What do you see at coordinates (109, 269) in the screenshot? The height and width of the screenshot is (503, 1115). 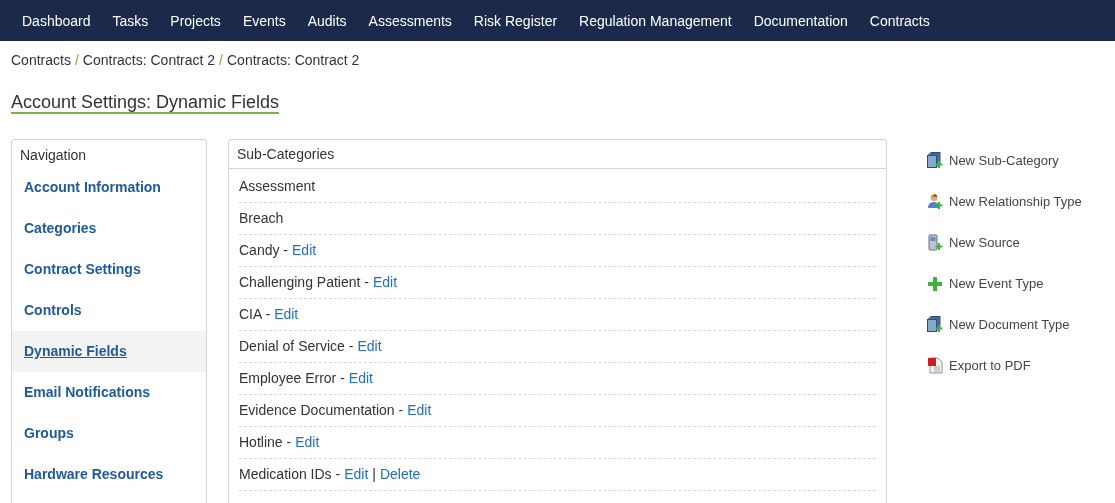 I see `sidebar-item: Contract Settings` at bounding box center [109, 269].